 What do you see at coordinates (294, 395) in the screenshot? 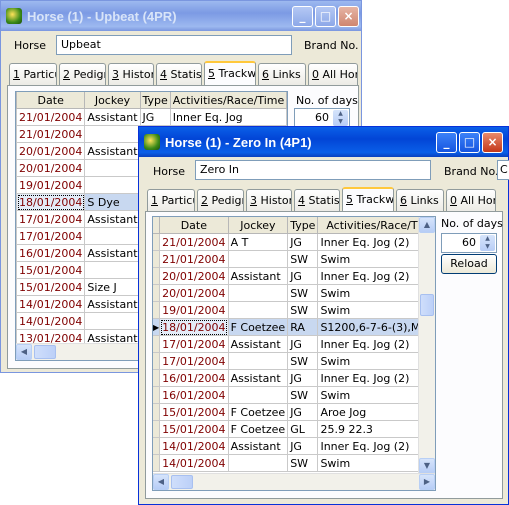
I see `table-row: 16/01/2004 SW Swim` at bounding box center [294, 395].